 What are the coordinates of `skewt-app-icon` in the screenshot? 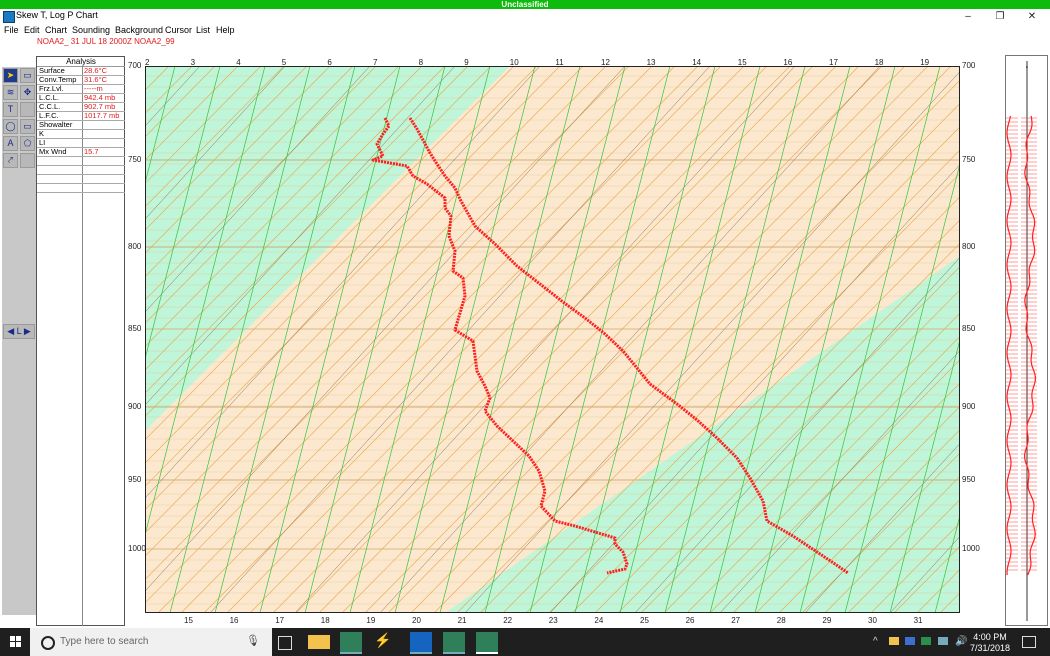 It's located at (351, 643).